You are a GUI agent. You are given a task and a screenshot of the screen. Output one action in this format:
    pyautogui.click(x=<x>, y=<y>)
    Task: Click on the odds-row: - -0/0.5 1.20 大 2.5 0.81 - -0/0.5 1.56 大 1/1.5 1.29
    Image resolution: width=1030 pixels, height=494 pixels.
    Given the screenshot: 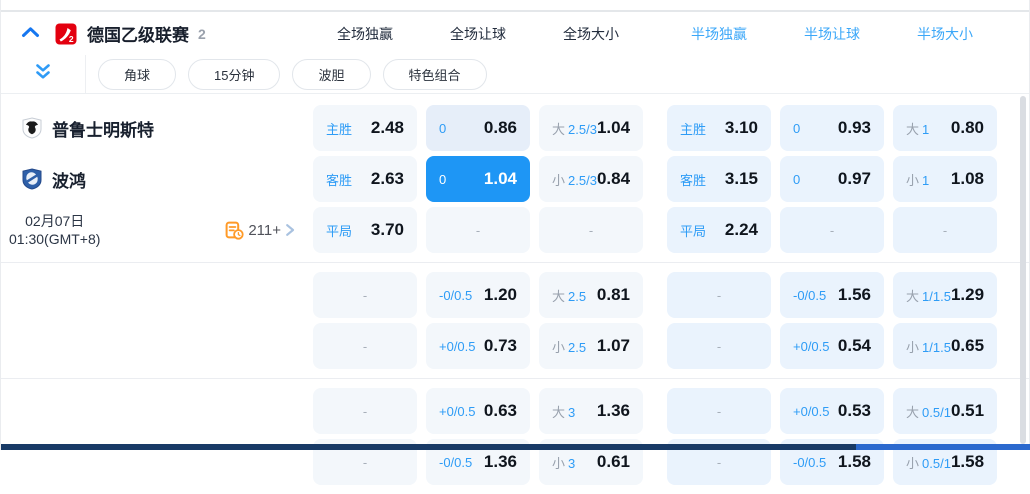 What is the action you would take?
    pyautogui.click(x=515, y=295)
    